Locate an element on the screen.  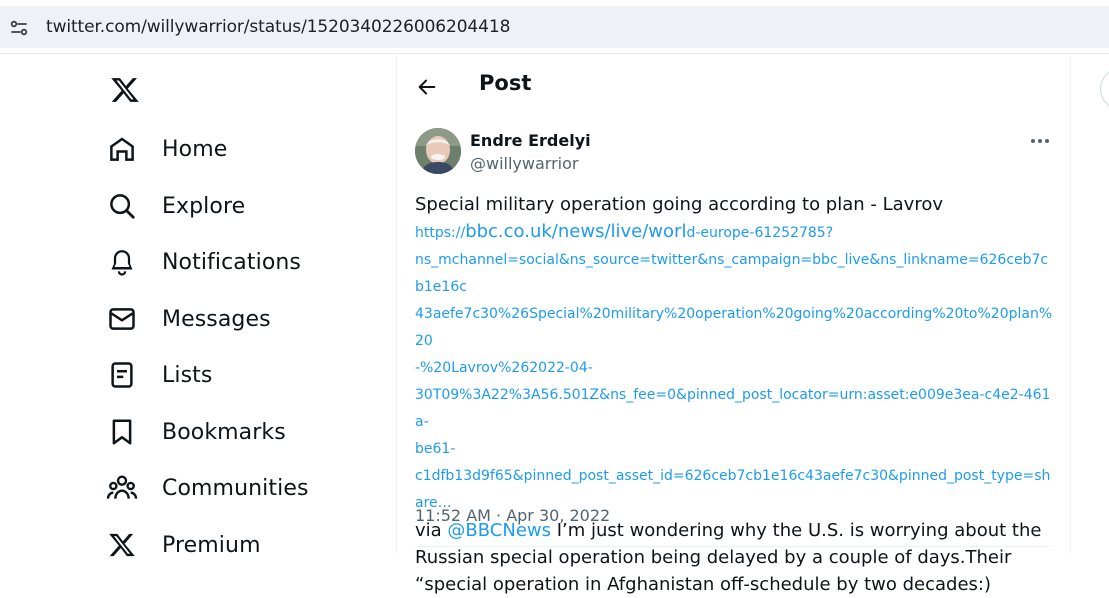
sidebar-item-notifications: Notifications is located at coordinates (203, 262).